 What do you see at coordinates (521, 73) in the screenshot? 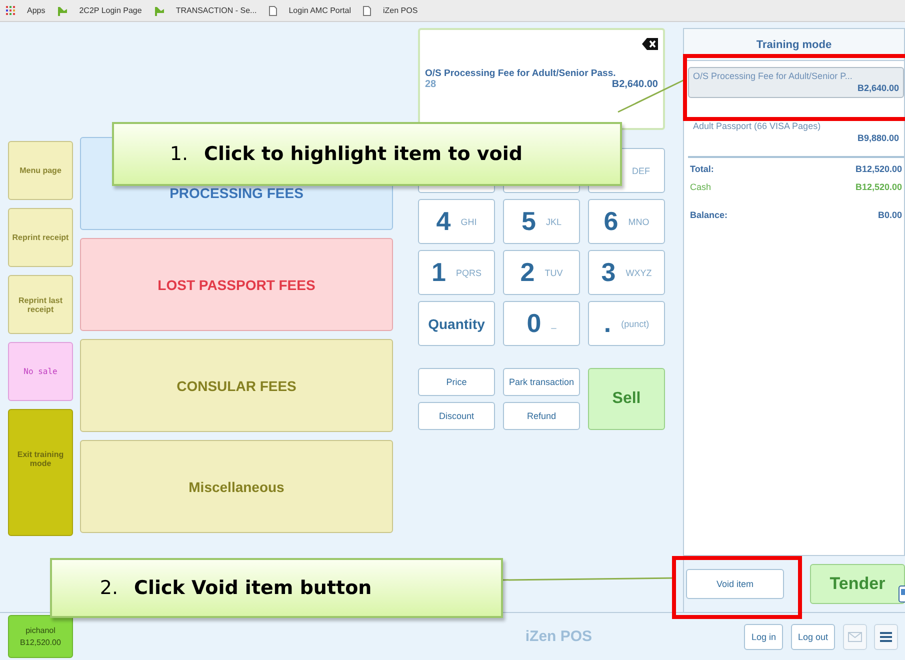
I see `item-name: O/S Processing Fee for Adult/Senior Pass.` at bounding box center [521, 73].